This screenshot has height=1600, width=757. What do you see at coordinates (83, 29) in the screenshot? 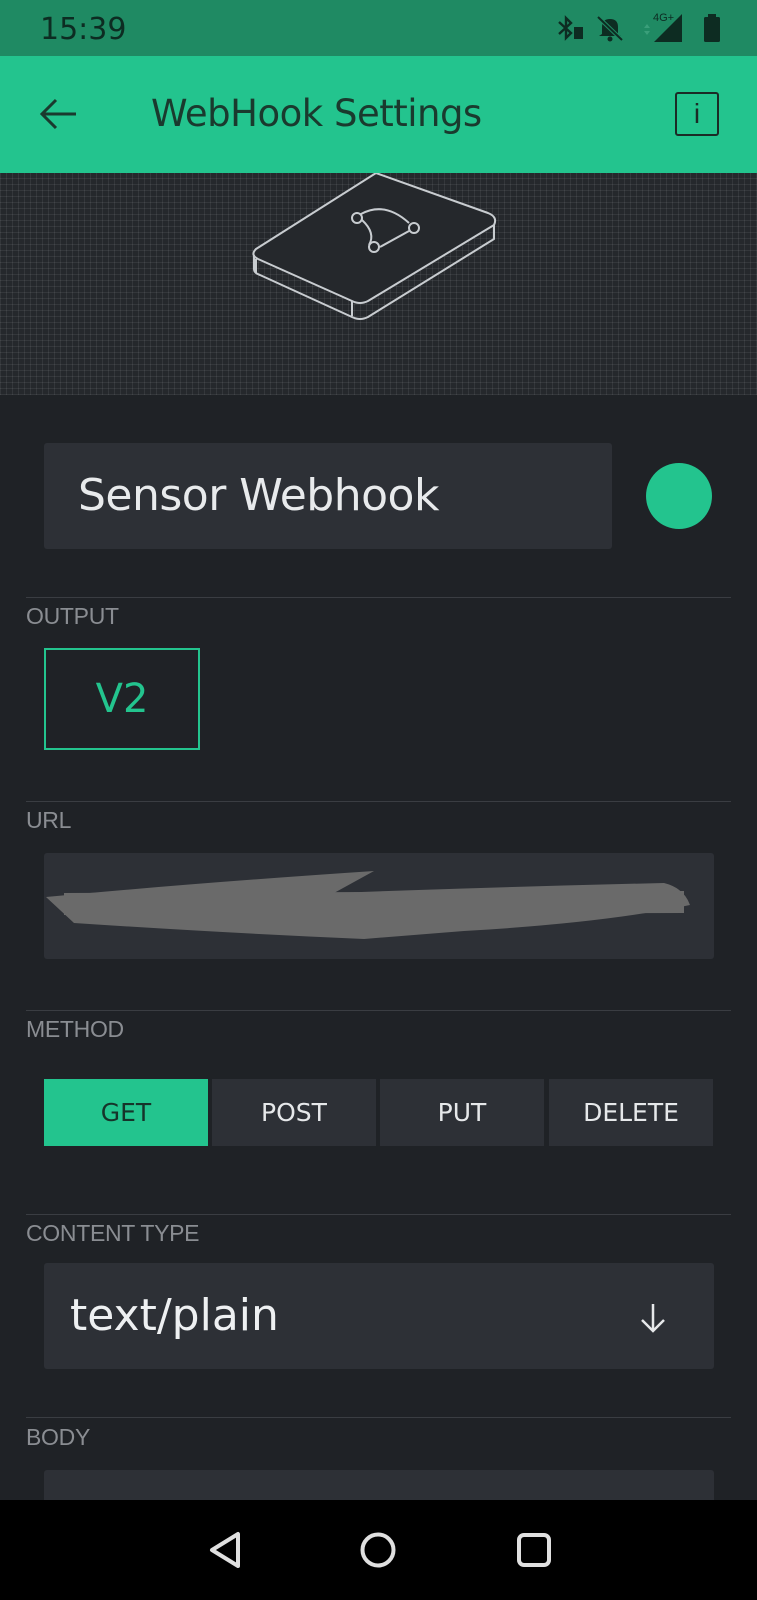
I see `status-time: 15:39` at bounding box center [83, 29].